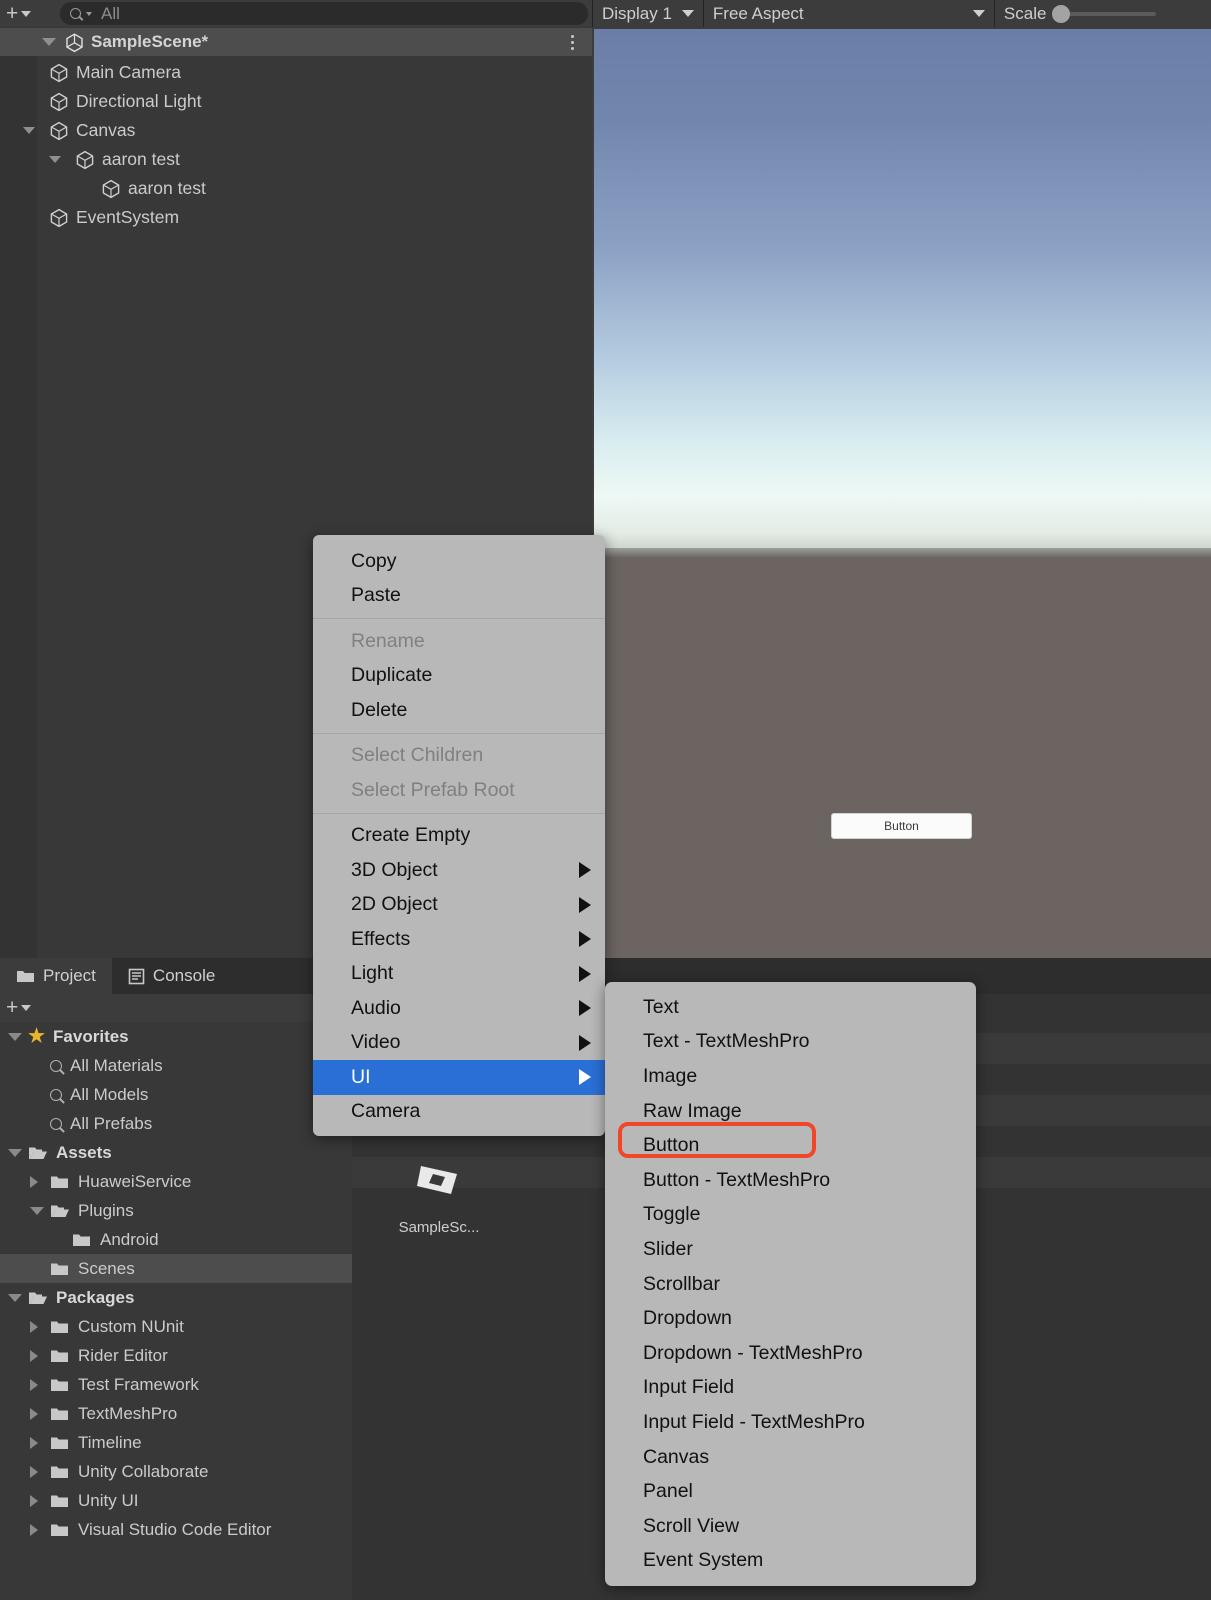 Image resolution: width=1211 pixels, height=1600 pixels. What do you see at coordinates (100, 101) in the screenshot?
I see `hierarchy-item-directional-light: Directional Light` at bounding box center [100, 101].